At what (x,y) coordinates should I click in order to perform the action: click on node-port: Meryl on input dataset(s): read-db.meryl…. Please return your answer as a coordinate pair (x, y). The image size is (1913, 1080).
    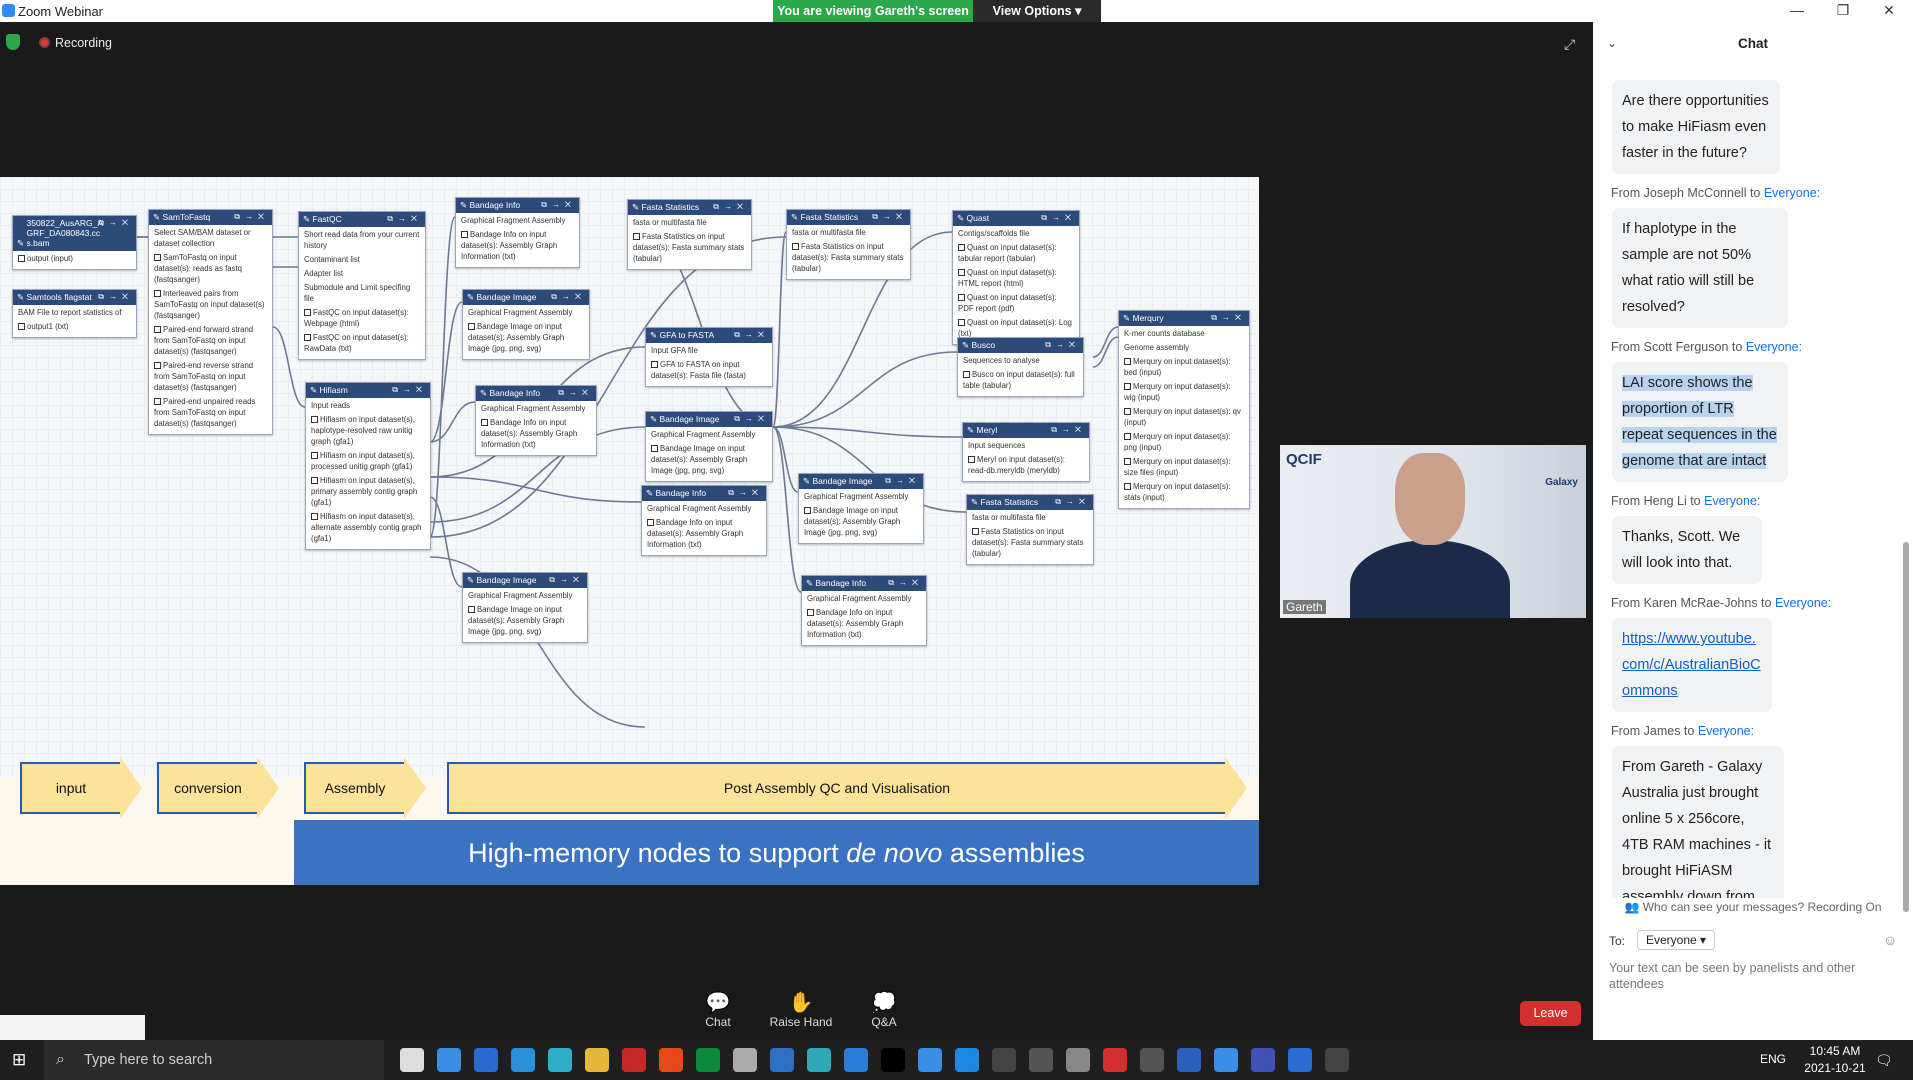
    Looking at the image, I should click on (1026, 465).